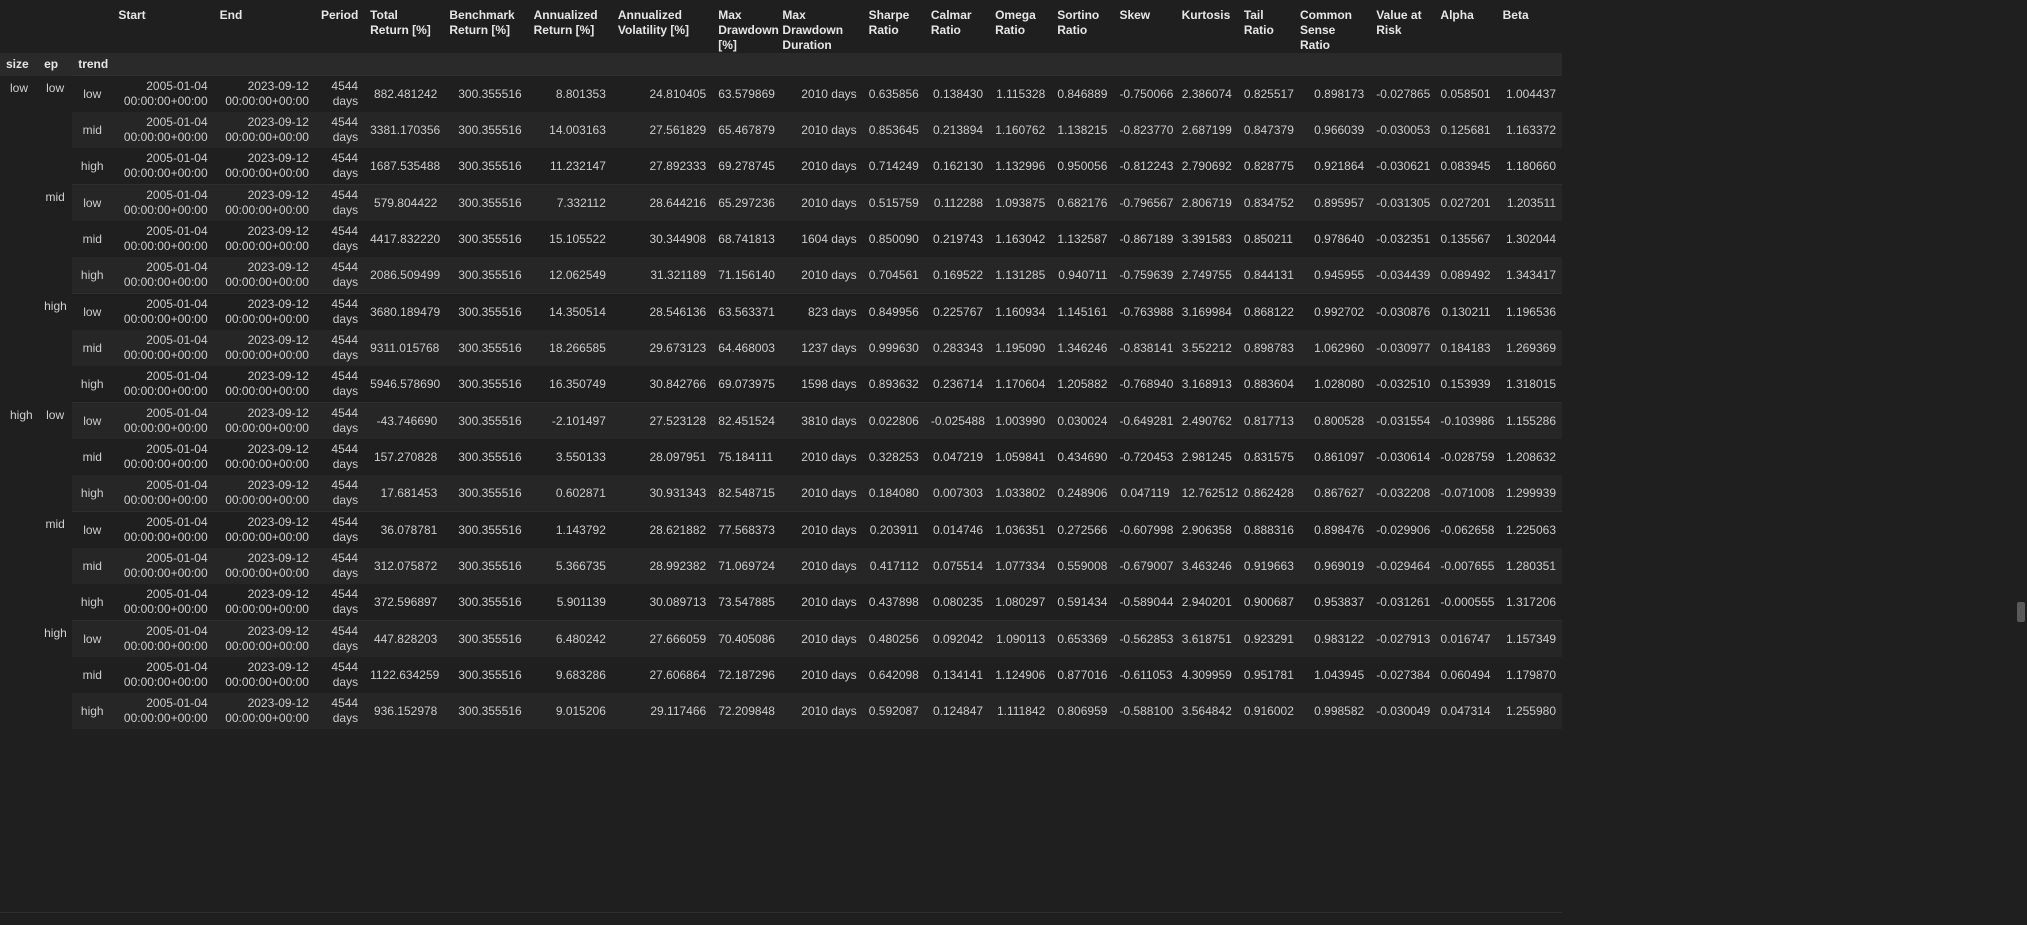 This screenshot has height=925, width=2027. I want to click on max-dd-cell: 72.187296, so click(744, 675).